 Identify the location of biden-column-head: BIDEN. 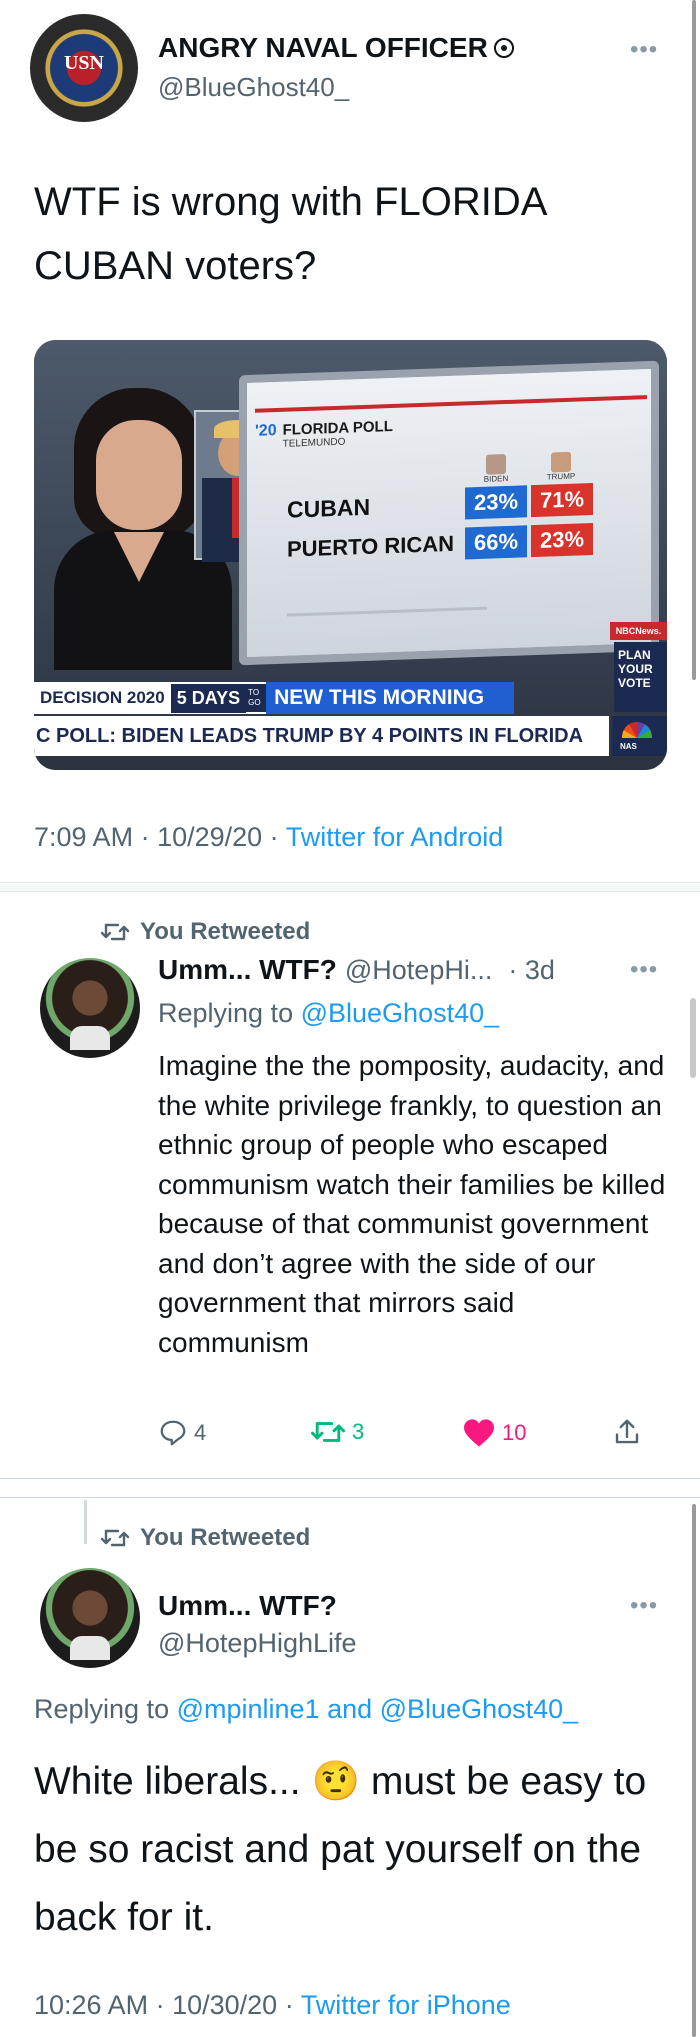
(496, 468).